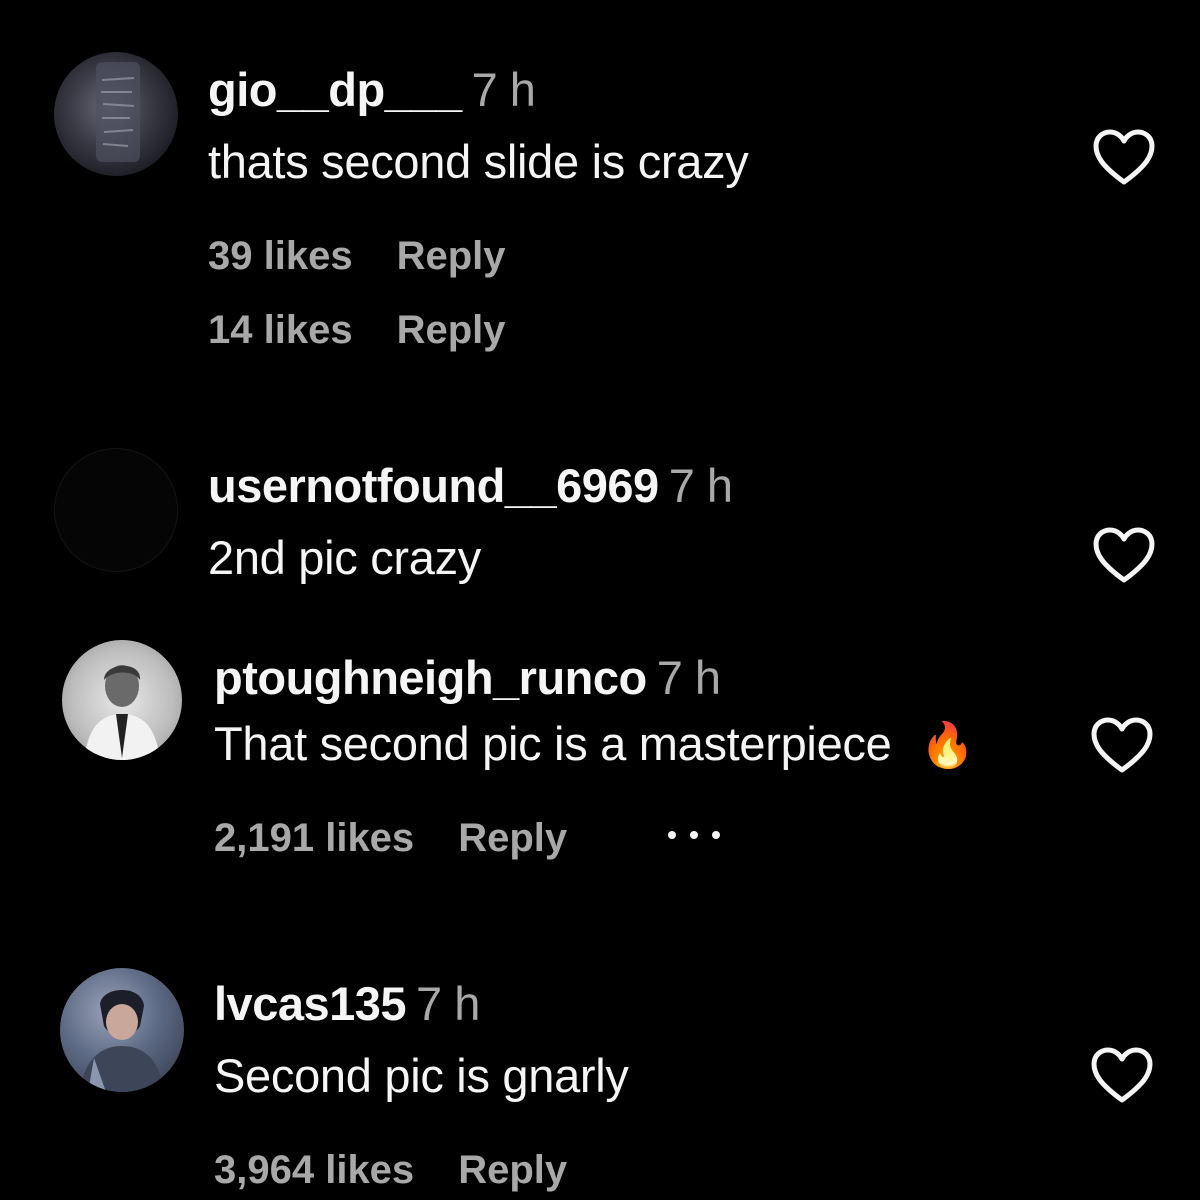  I want to click on comment-actions: 2,191 likes Reply, so click(390, 838).